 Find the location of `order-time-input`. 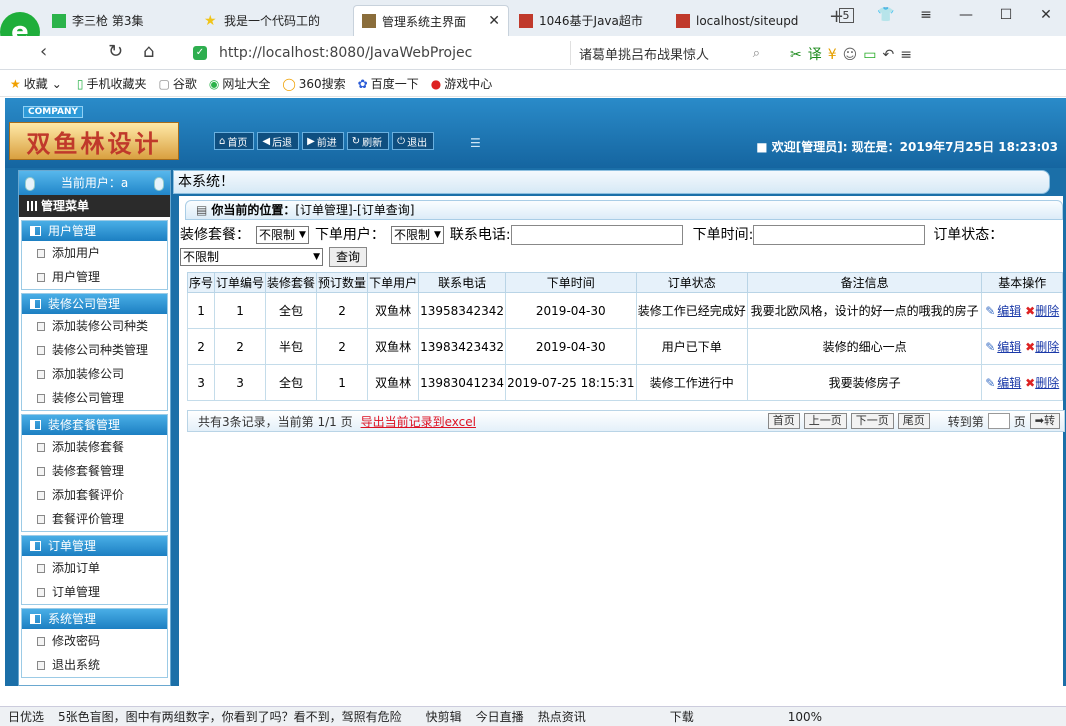

order-time-input is located at coordinates (839, 235).